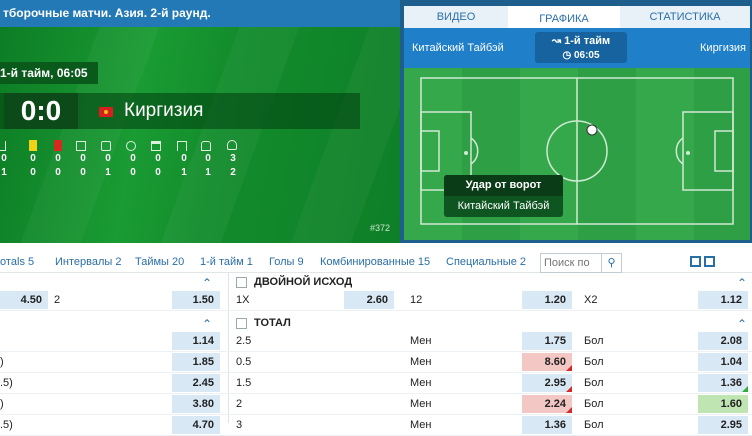  Describe the element at coordinates (156, 146) in the screenshot. I see `goal-kick-icon` at that location.